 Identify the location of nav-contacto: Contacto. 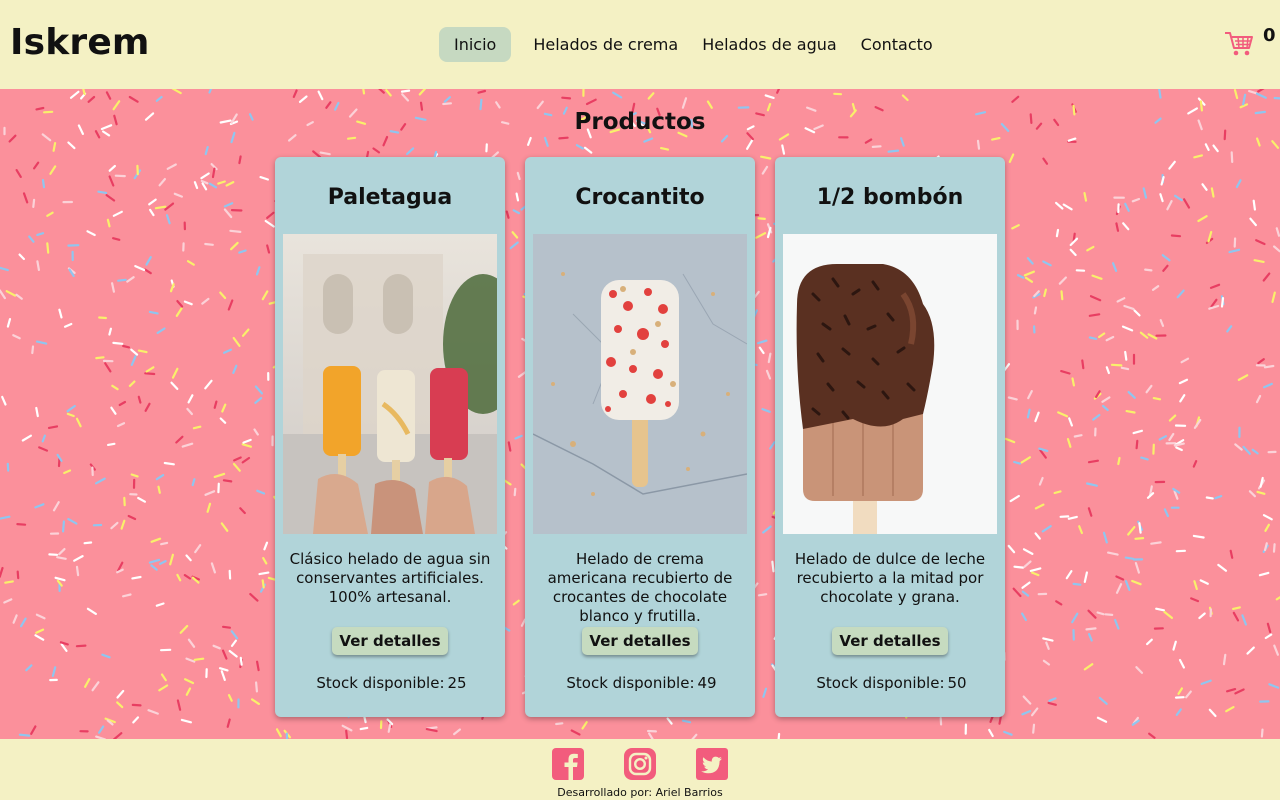
(897, 44).